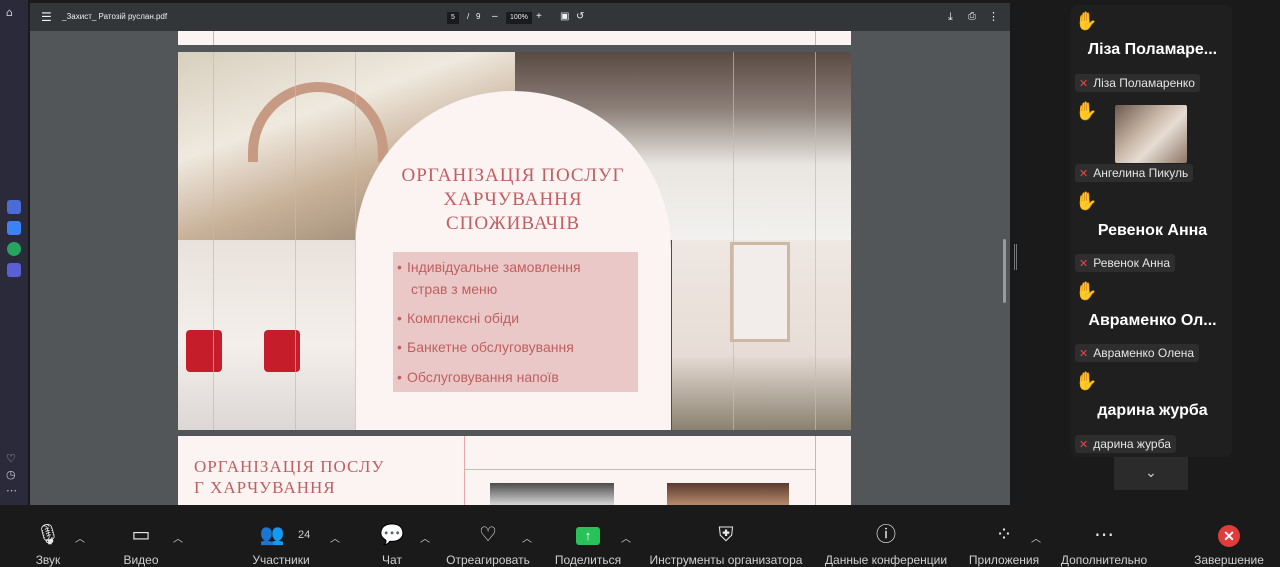  I want to click on participant-video, so click(1151, 134).